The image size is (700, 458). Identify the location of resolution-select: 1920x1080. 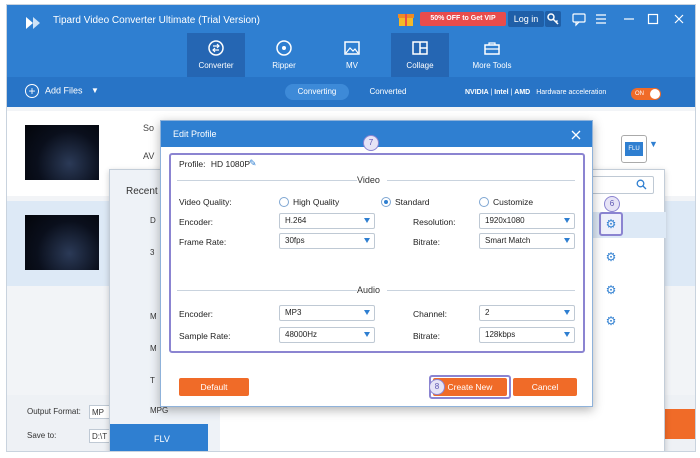
(527, 221).